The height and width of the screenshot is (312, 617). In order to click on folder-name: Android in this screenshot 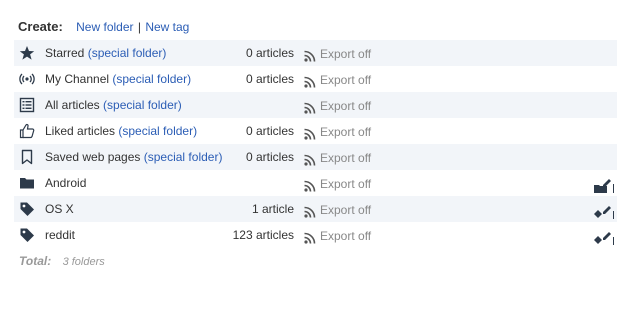, I will do `click(66, 183)`.